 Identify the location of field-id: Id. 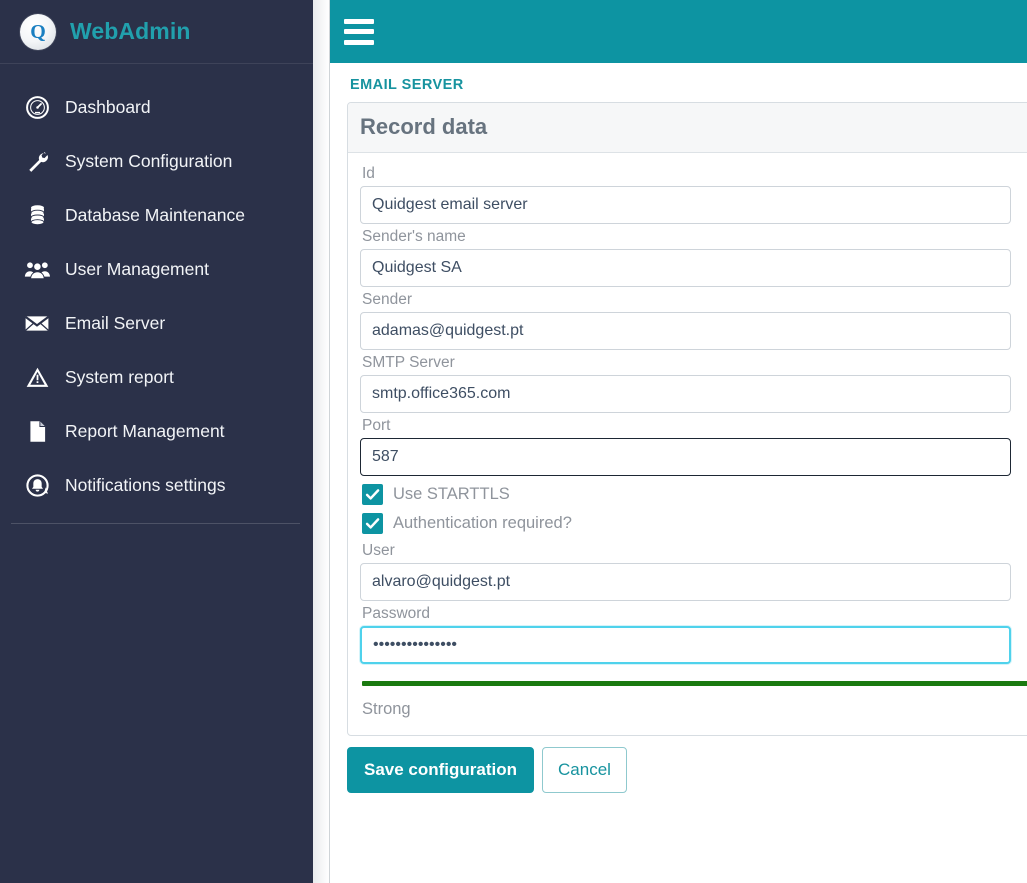
(693, 194).